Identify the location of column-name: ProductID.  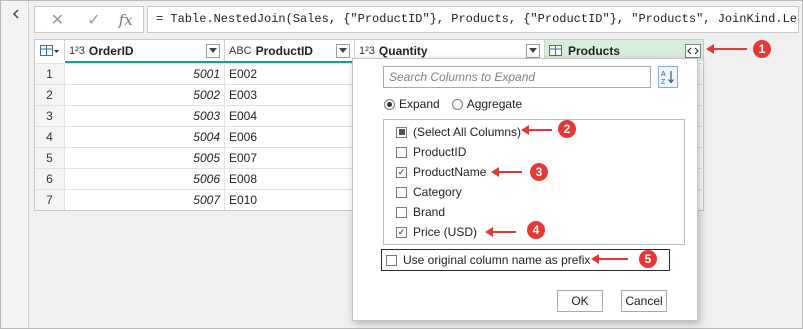
(284, 50).